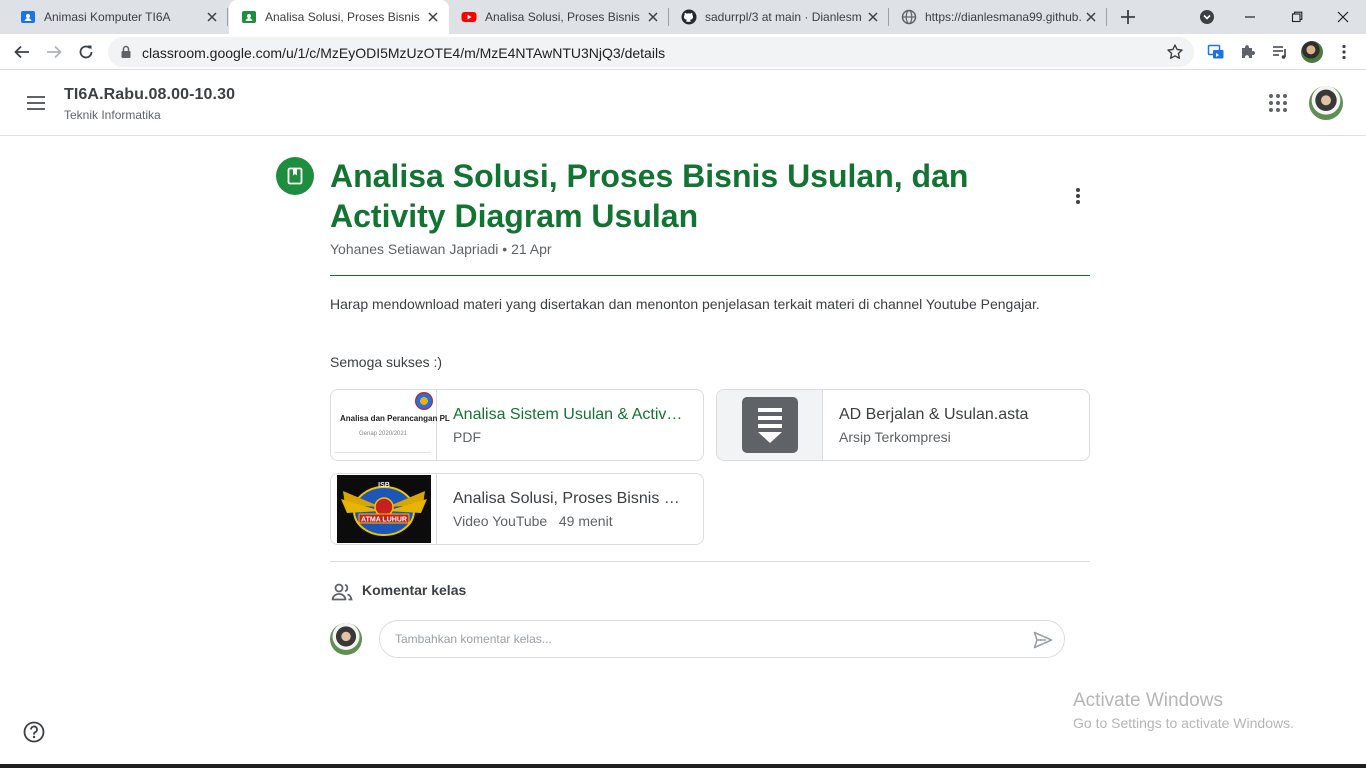 Image resolution: width=1366 pixels, height=768 pixels. I want to click on browser-tab-2: Analisa Solusi, Proses Bisnis U, so click(339, 17).